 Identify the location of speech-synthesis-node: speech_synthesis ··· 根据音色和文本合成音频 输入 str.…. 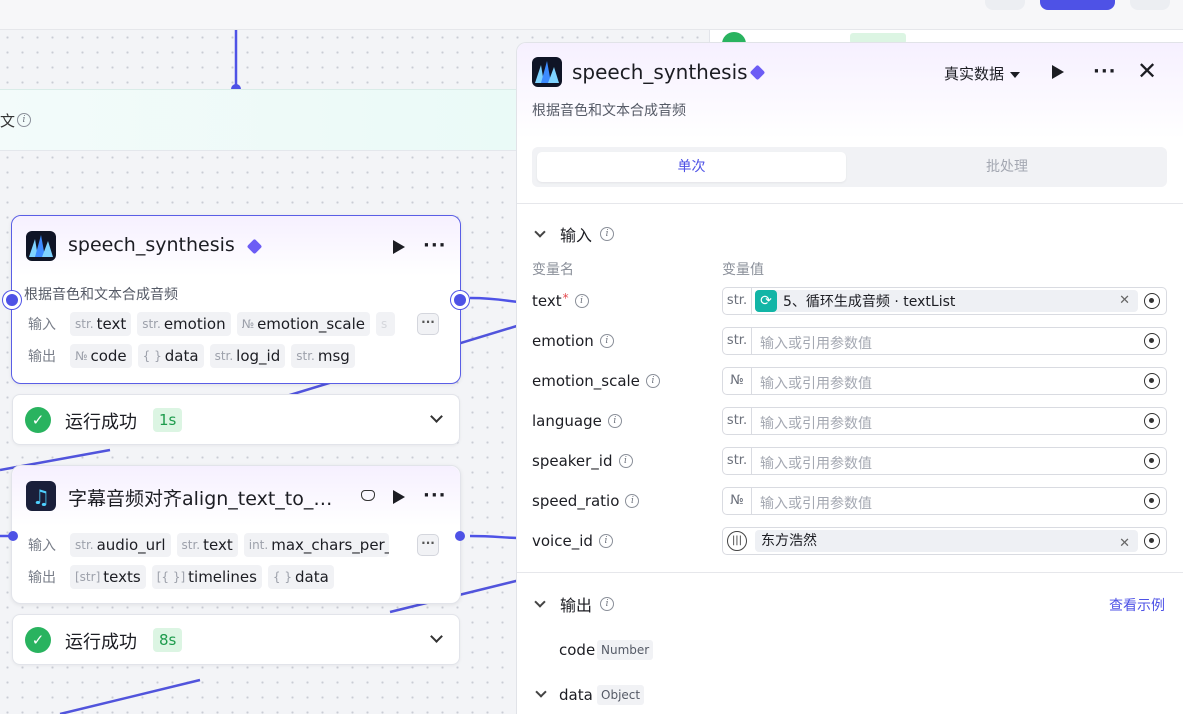
(236, 299).